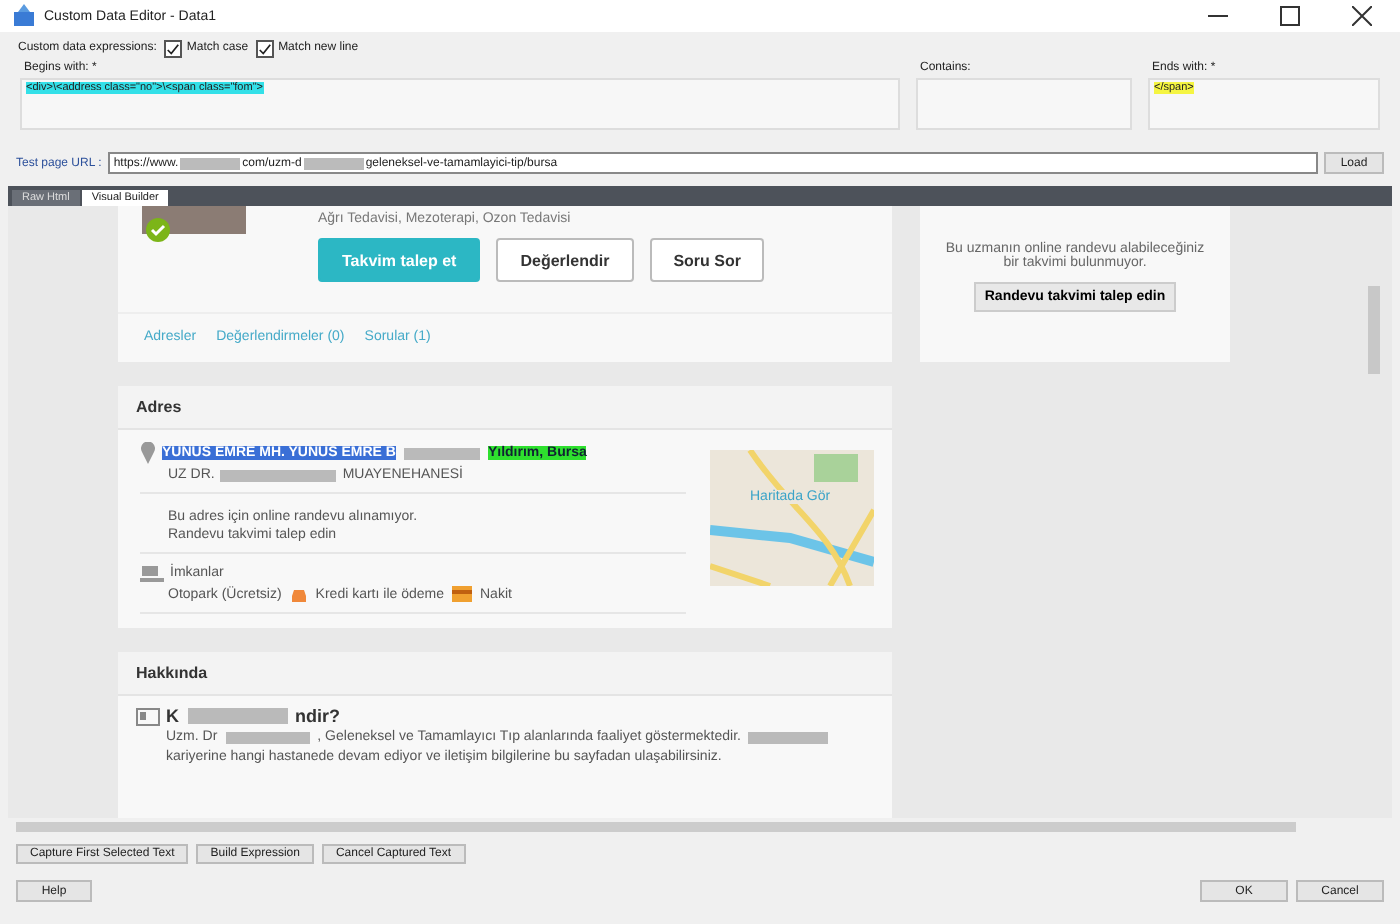 This screenshot has width=1400, height=924. Describe the element at coordinates (158, 230) in the screenshot. I see `check-badge-icon` at that location.